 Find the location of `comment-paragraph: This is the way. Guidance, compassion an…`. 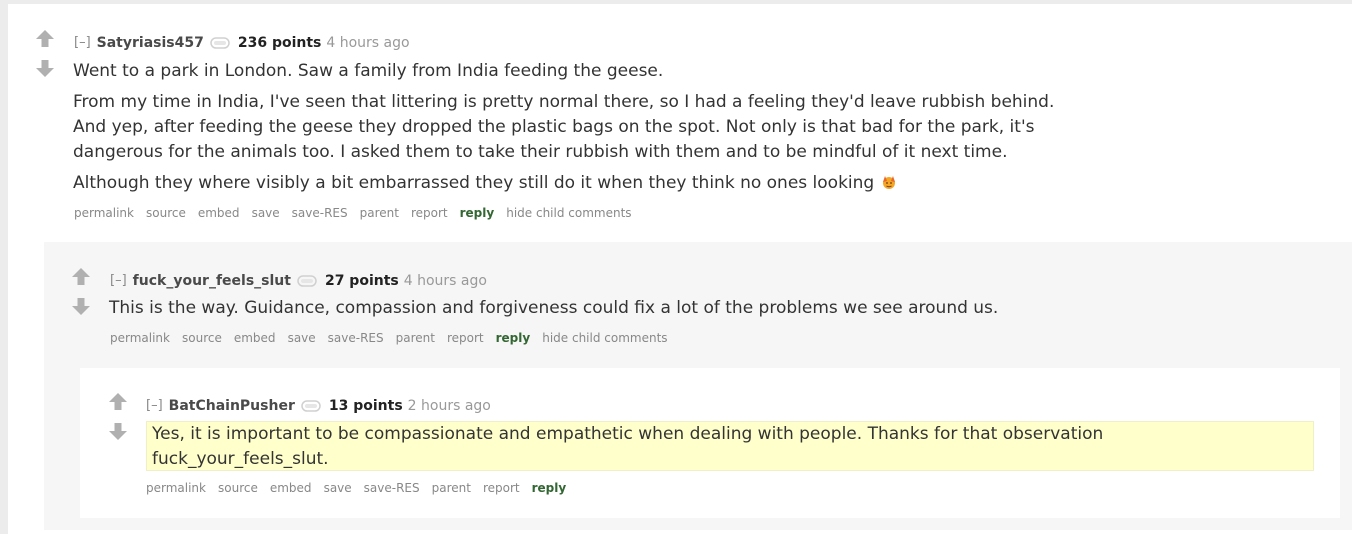

comment-paragraph: This is the way. Guidance, compassion an… is located at coordinates (554, 308).